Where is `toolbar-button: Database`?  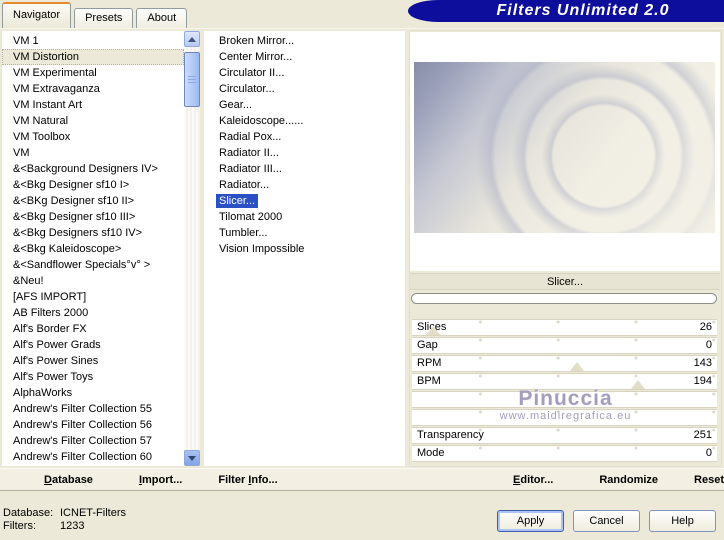 toolbar-button: Database is located at coordinates (68, 480).